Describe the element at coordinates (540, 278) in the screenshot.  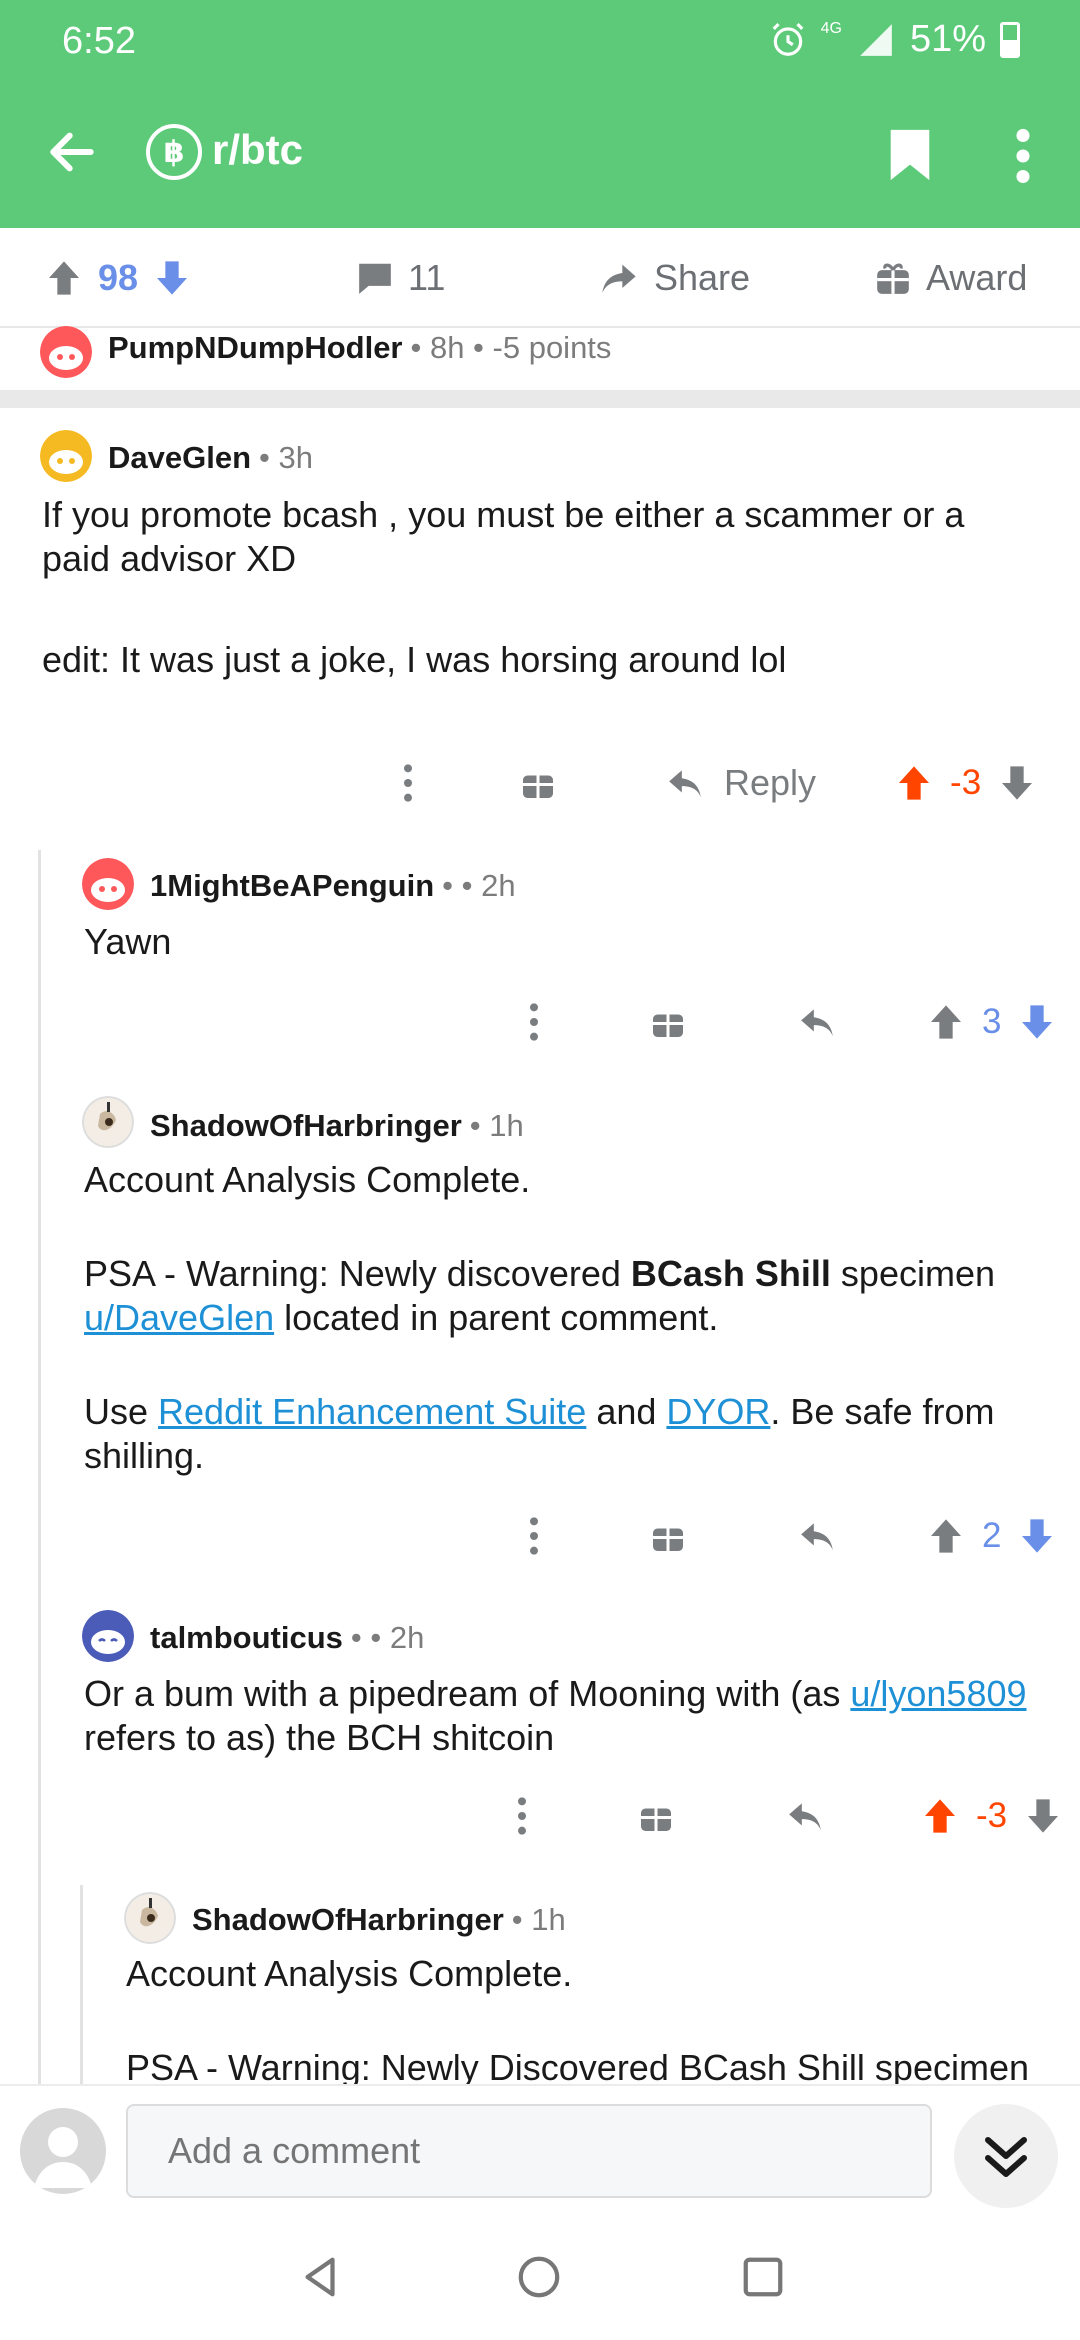
I see `post-action-bar: 98 11 Share Award` at that location.